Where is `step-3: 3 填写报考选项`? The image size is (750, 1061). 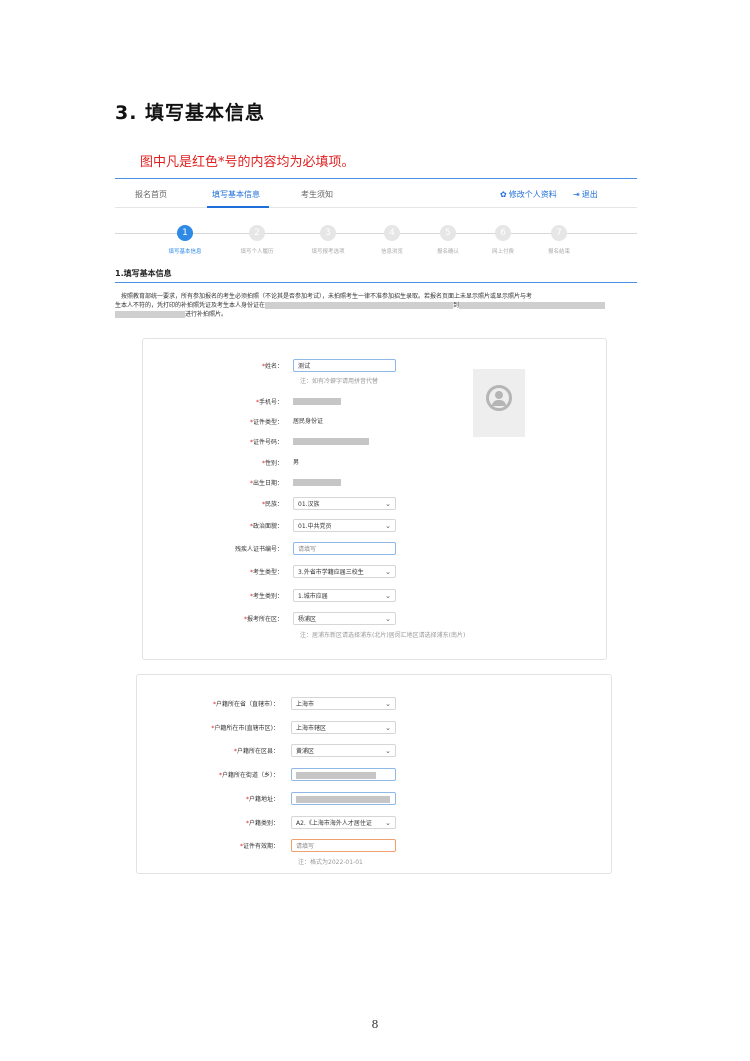
step-3: 3 填写报考选项 is located at coordinates (328, 238).